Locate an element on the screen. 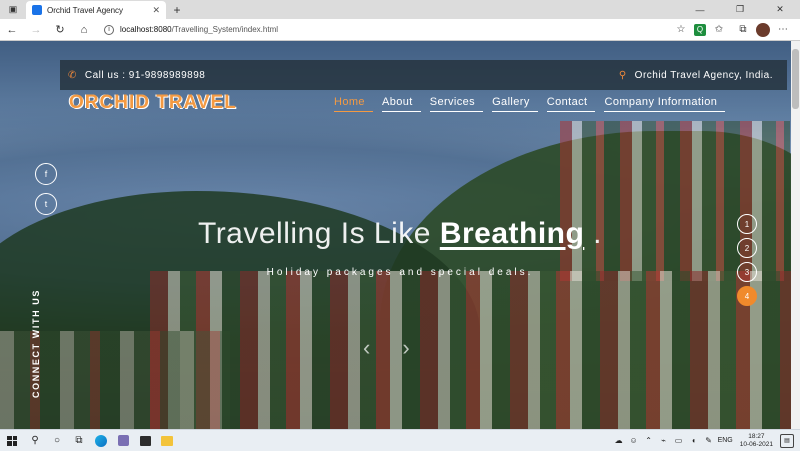 This screenshot has height=451, width=800. home-icon: ⌂ is located at coordinates (84, 30).